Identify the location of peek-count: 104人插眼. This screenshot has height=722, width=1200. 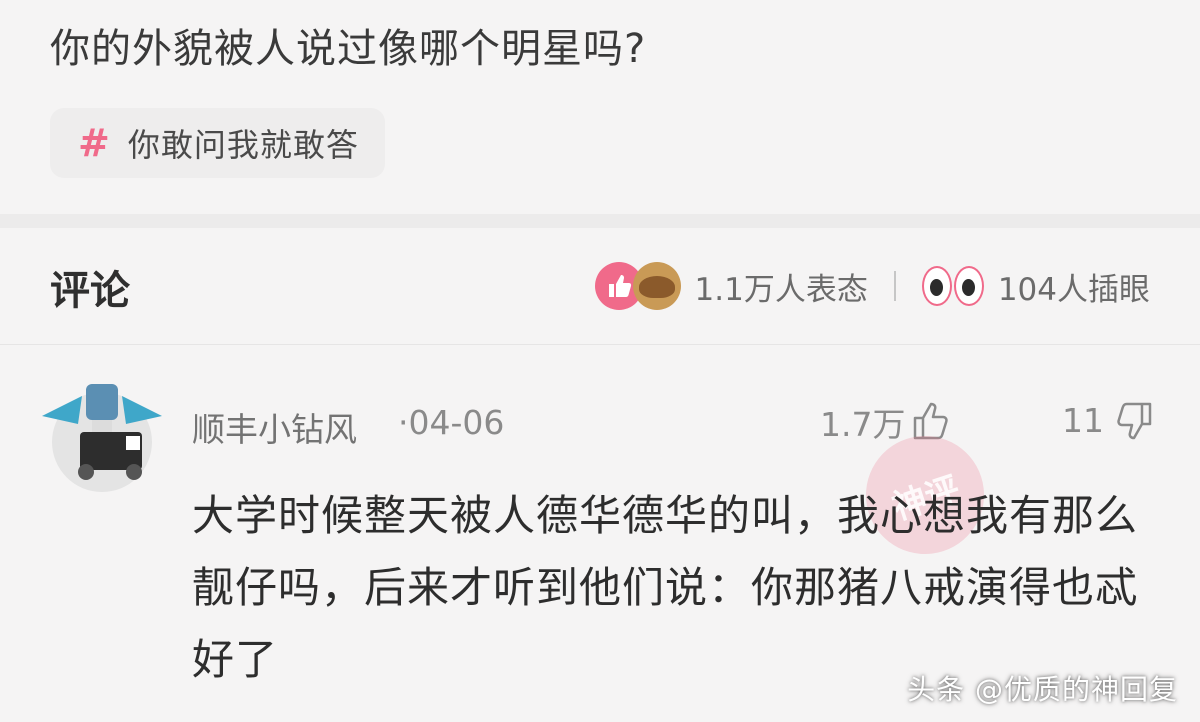
(1073, 289).